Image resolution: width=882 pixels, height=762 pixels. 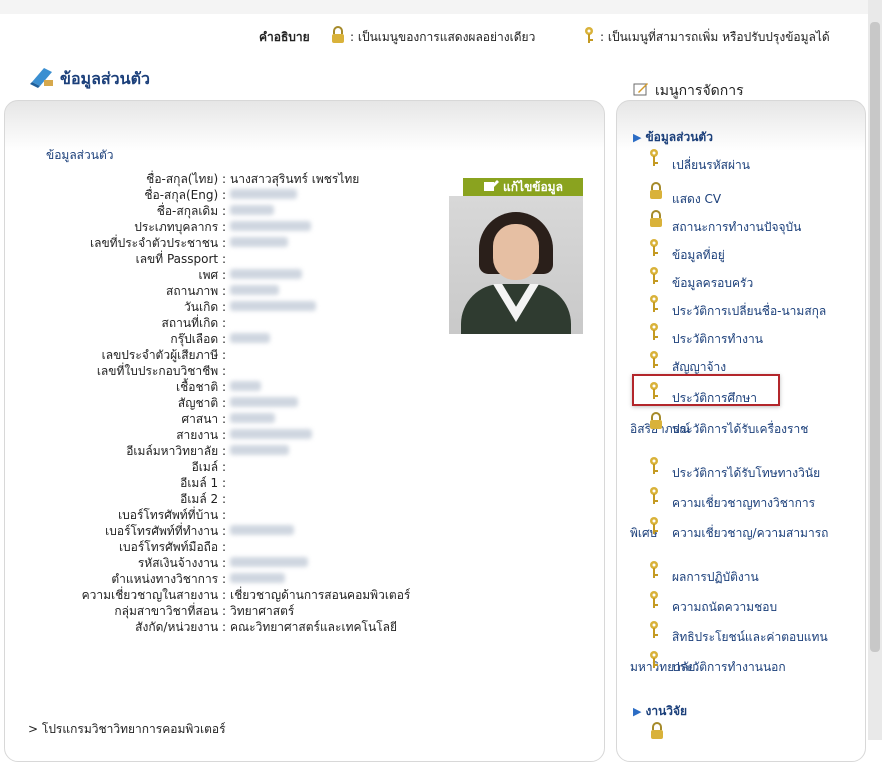 I want to click on partial-lock-icon, so click(x=657, y=733).